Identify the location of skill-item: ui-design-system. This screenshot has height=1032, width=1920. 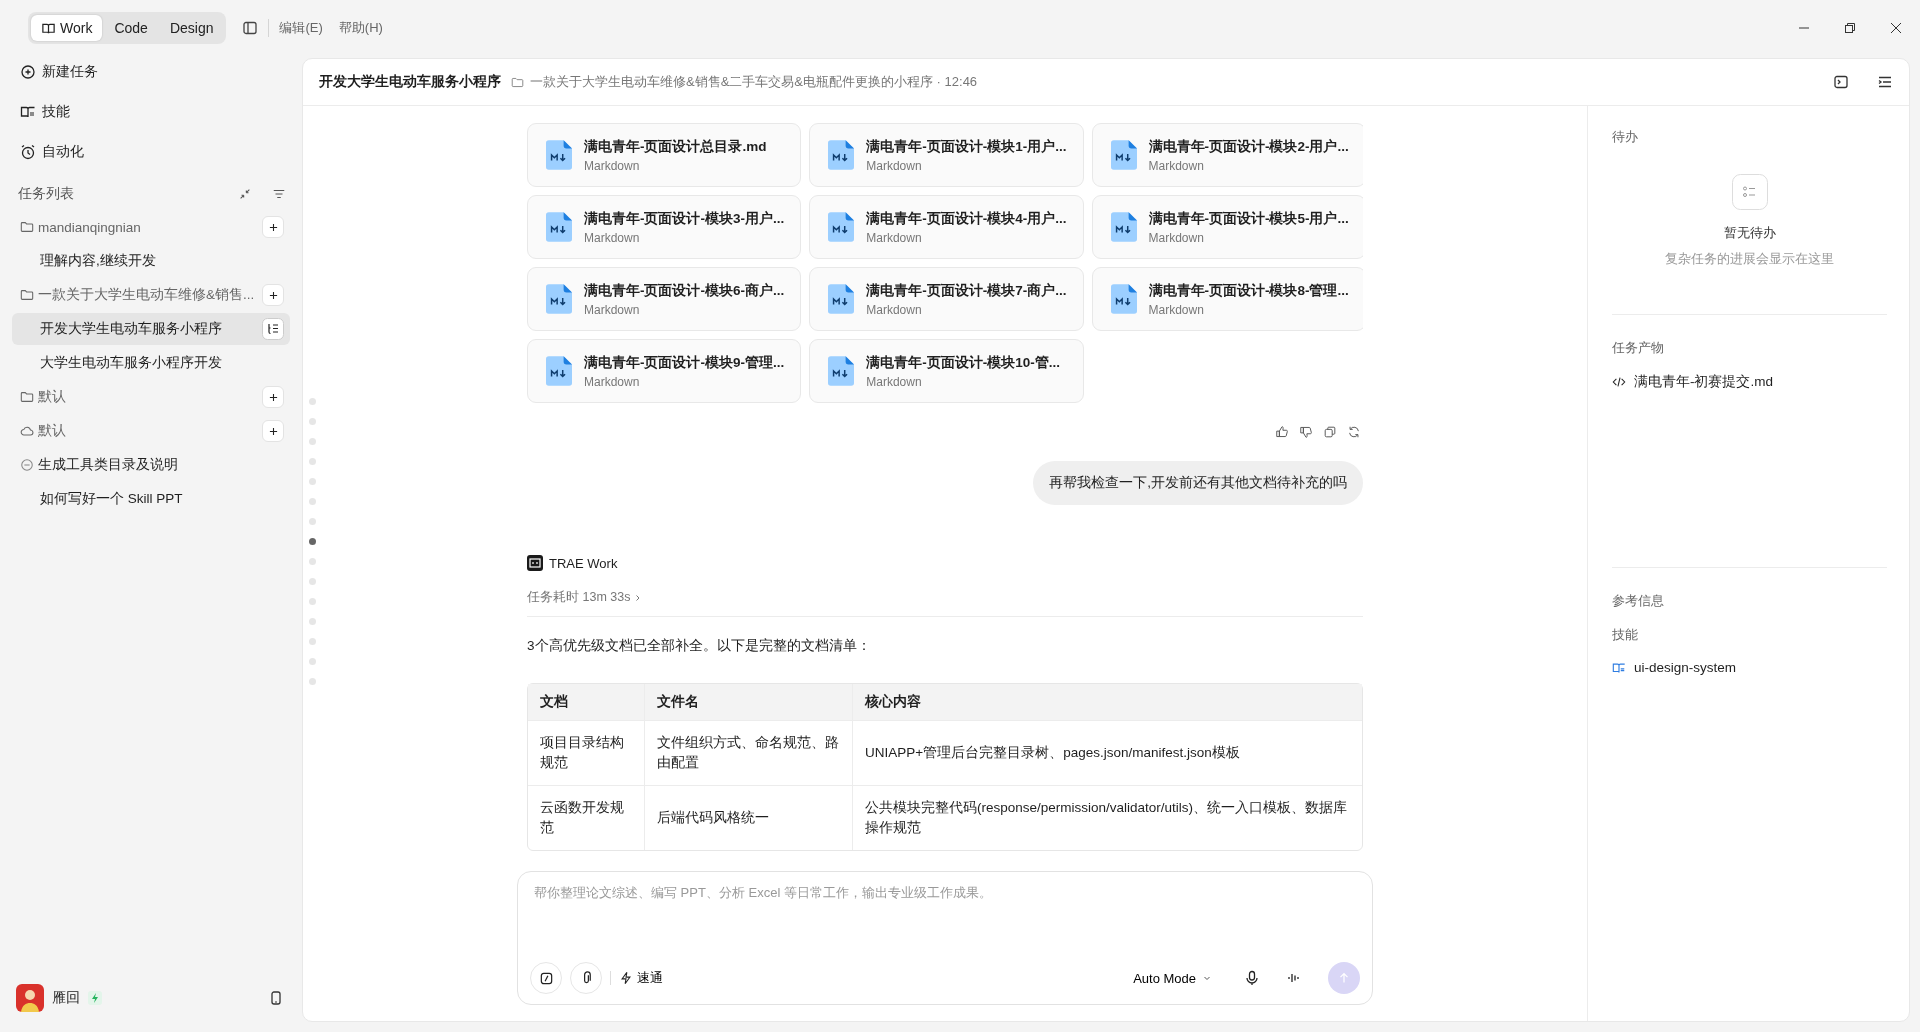
(1674, 667).